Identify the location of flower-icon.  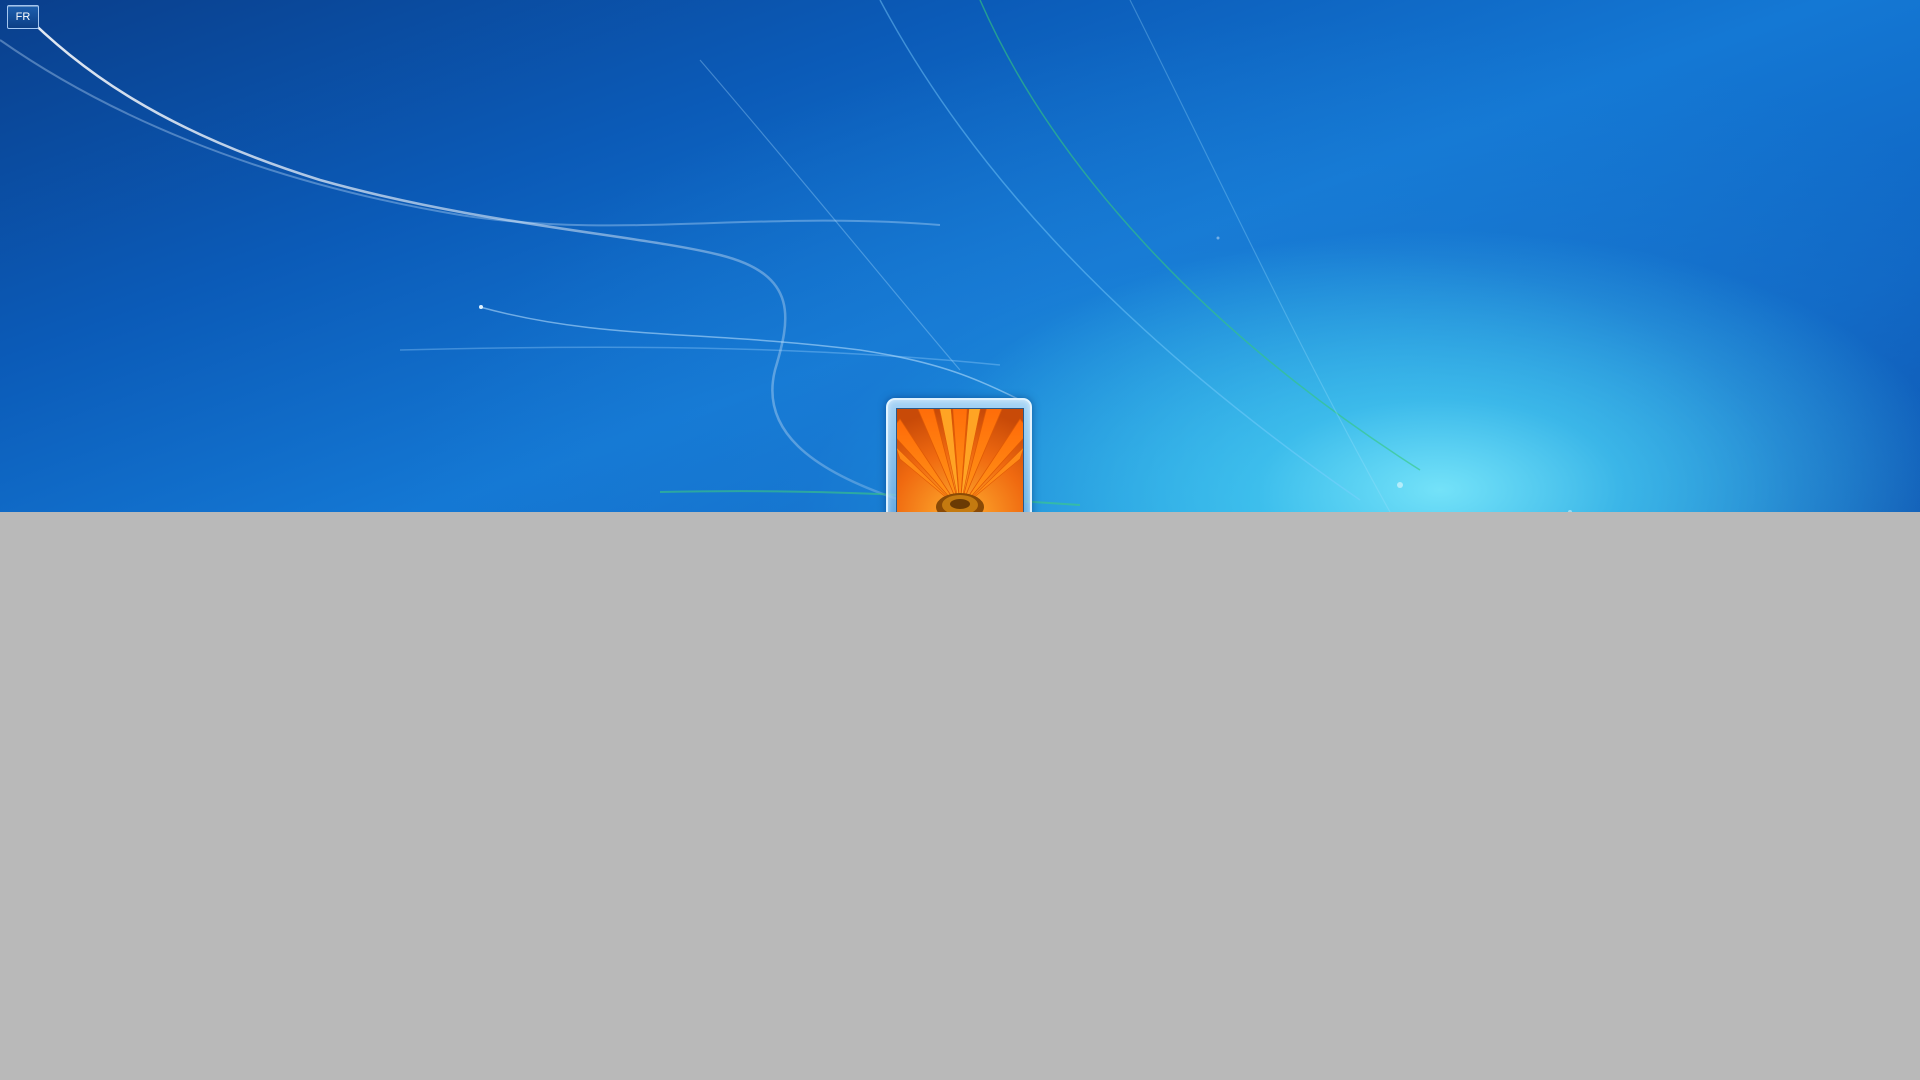
(960, 469).